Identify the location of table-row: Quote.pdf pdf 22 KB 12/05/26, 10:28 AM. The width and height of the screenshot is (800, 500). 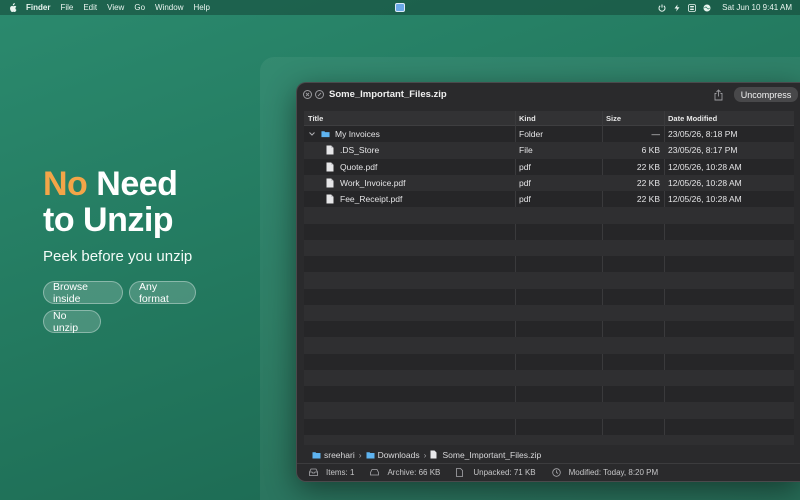
(549, 167).